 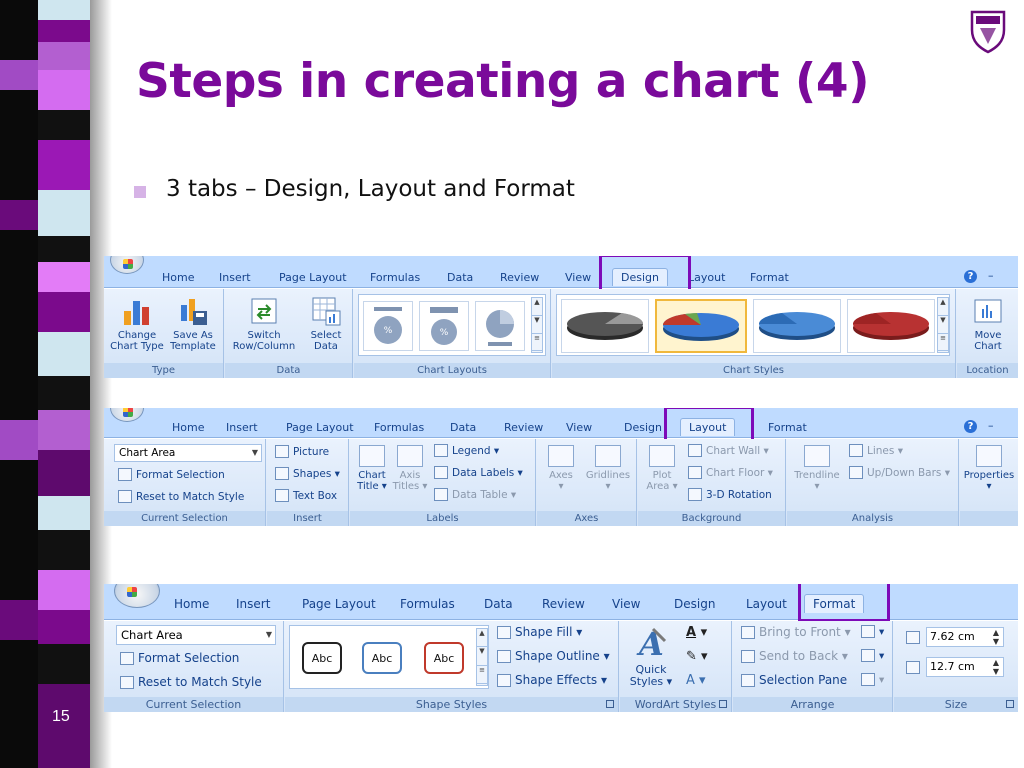 I want to click on chart-layouts-gallery: % % ▲ ▼ ≡, so click(x=452, y=325).